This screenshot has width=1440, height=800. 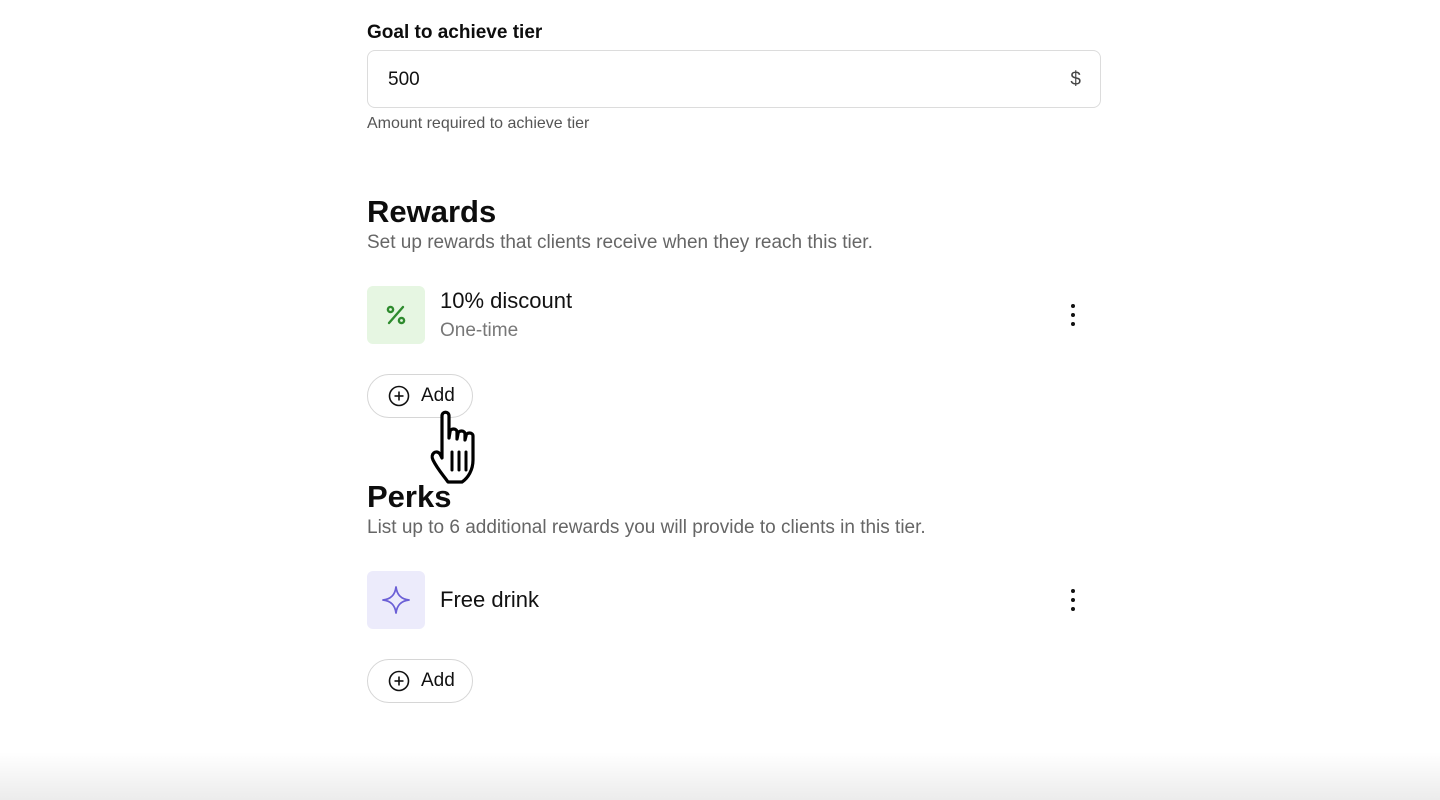 What do you see at coordinates (720, 776) in the screenshot?
I see `bottom-fade` at bounding box center [720, 776].